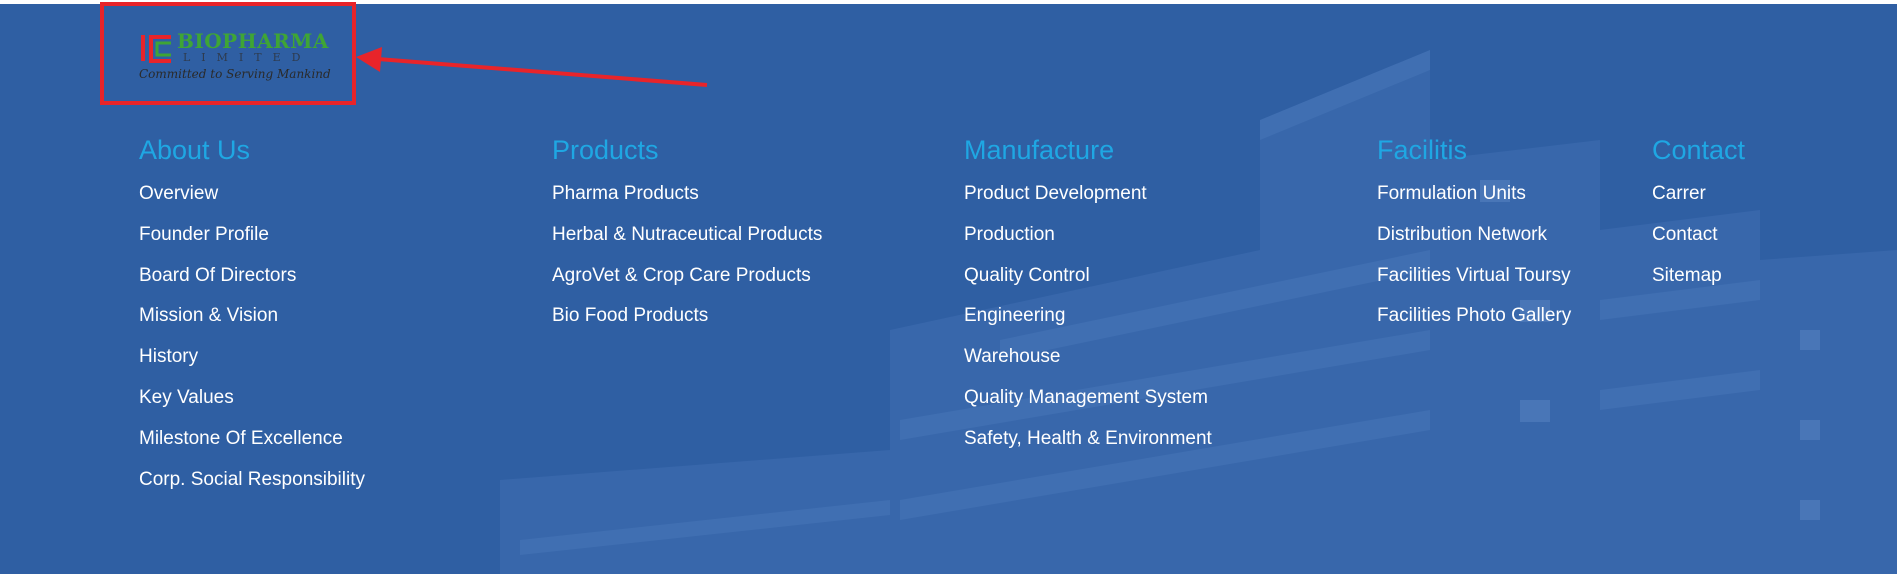 The image size is (1897, 574). I want to click on footer-link-safety-health-environment: Safety, Health & Environment, so click(1088, 448).